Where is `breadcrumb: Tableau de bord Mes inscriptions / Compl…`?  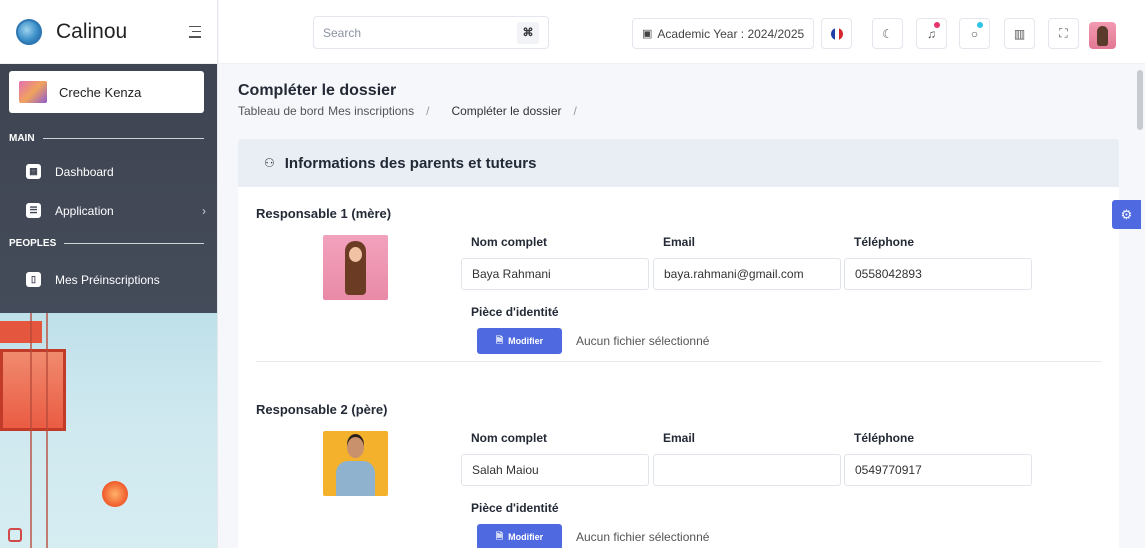 breadcrumb: Tableau de bord Mes inscriptions / Compl… is located at coordinates (411, 111).